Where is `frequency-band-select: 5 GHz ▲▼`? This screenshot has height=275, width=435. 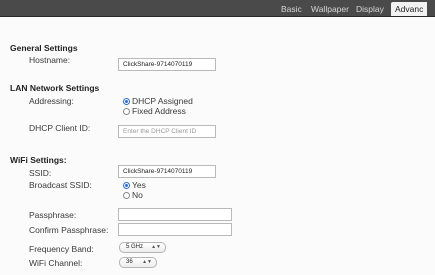
frequency-band-select: 5 GHz ▲▼ is located at coordinates (142, 247).